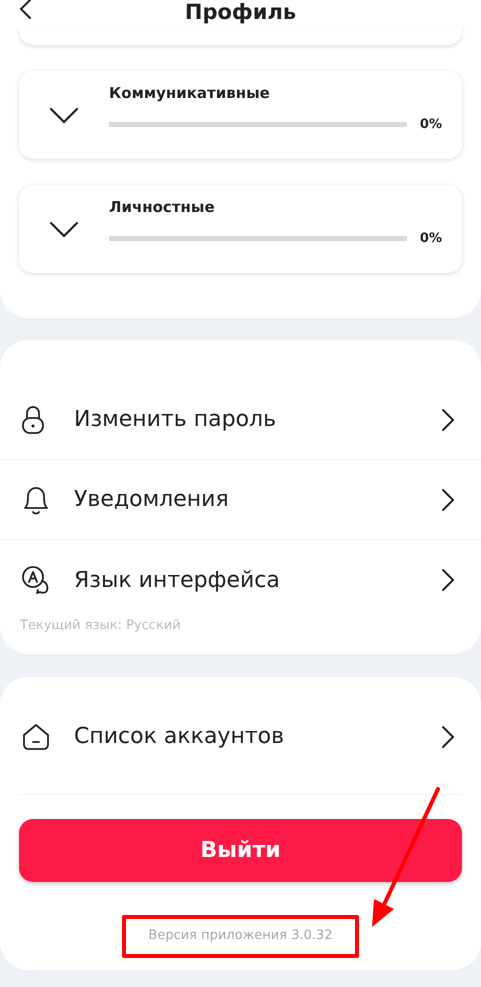  I want to click on settings-row: Изменить пароль, so click(240, 420).